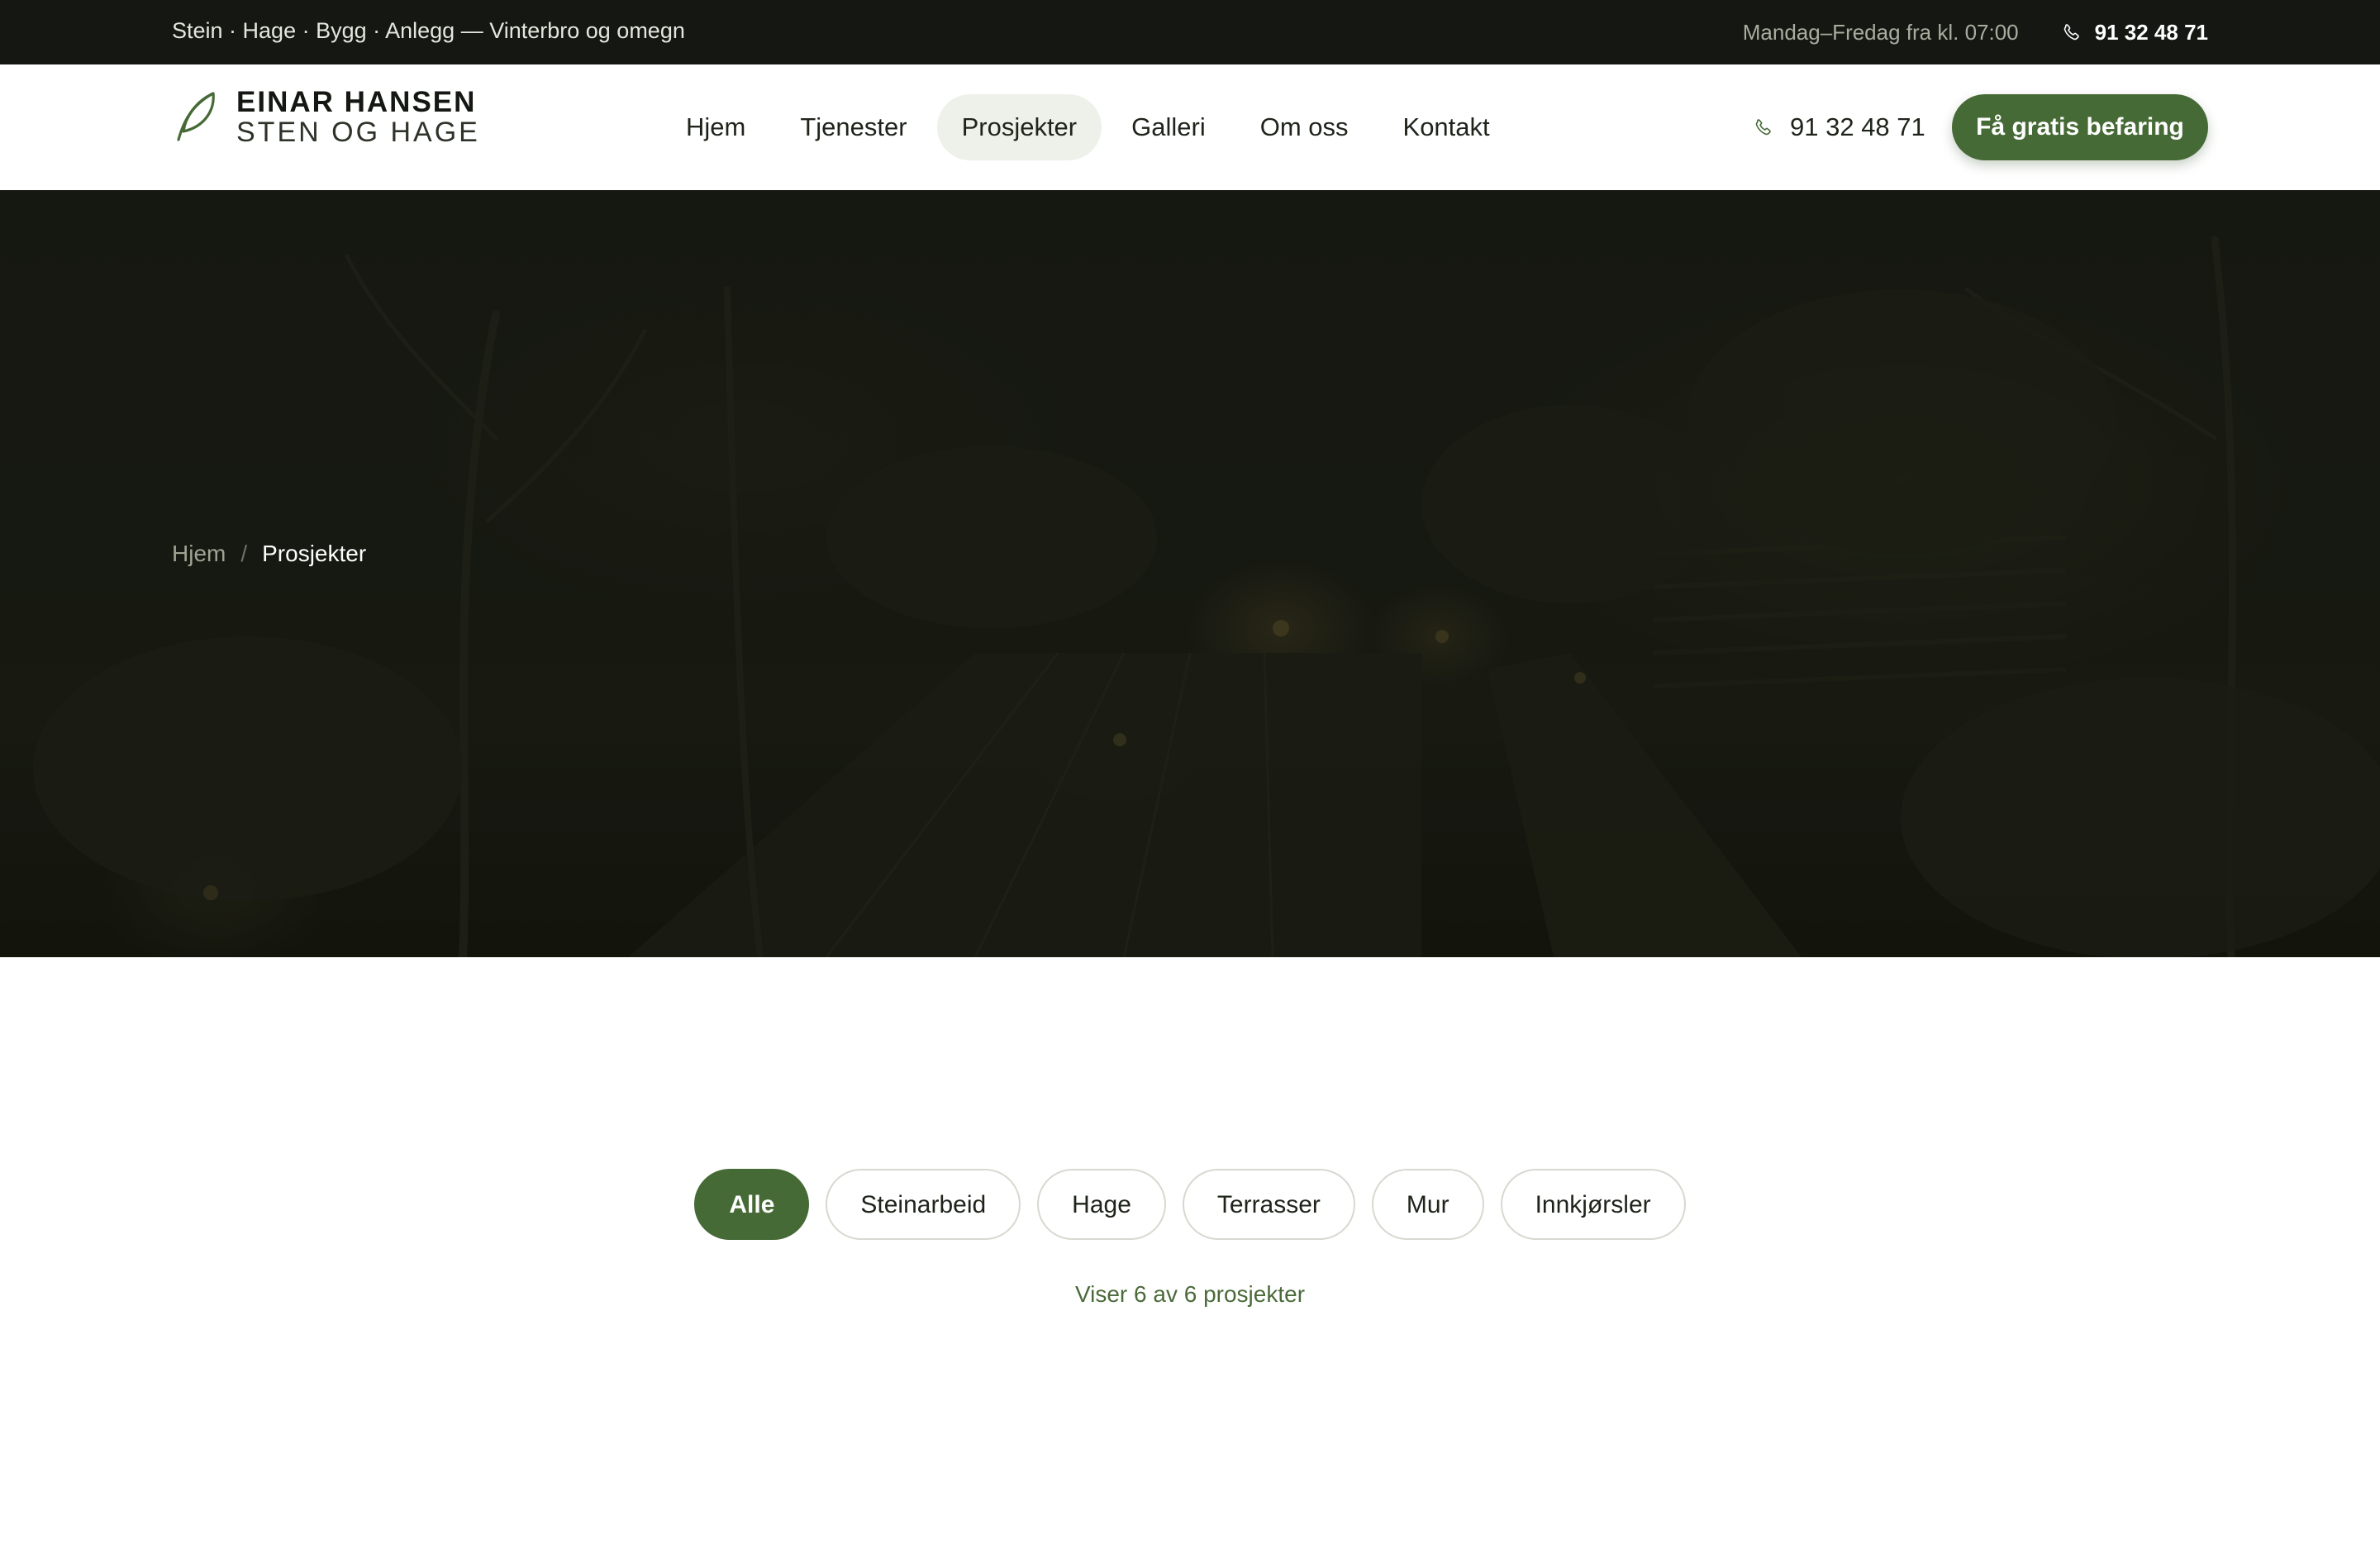 This screenshot has height=1554, width=2380. I want to click on topbar-phone-link: 91 32 48 71, so click(2125, 32).